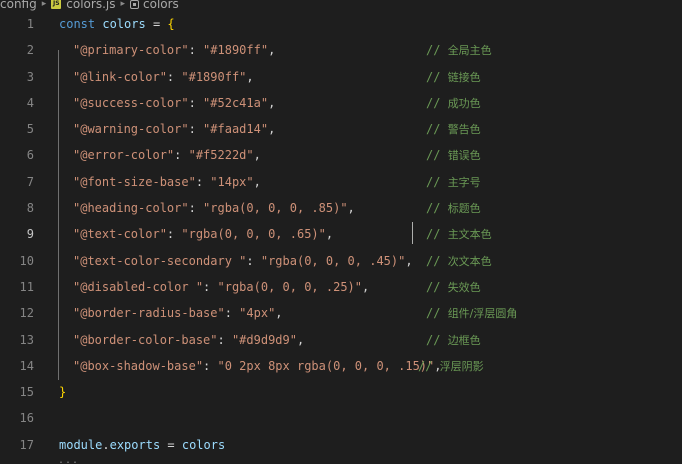 The height and width of the screenshot is (464, 682). I want to click on code-comment: // 主字号, so click(453, 182).